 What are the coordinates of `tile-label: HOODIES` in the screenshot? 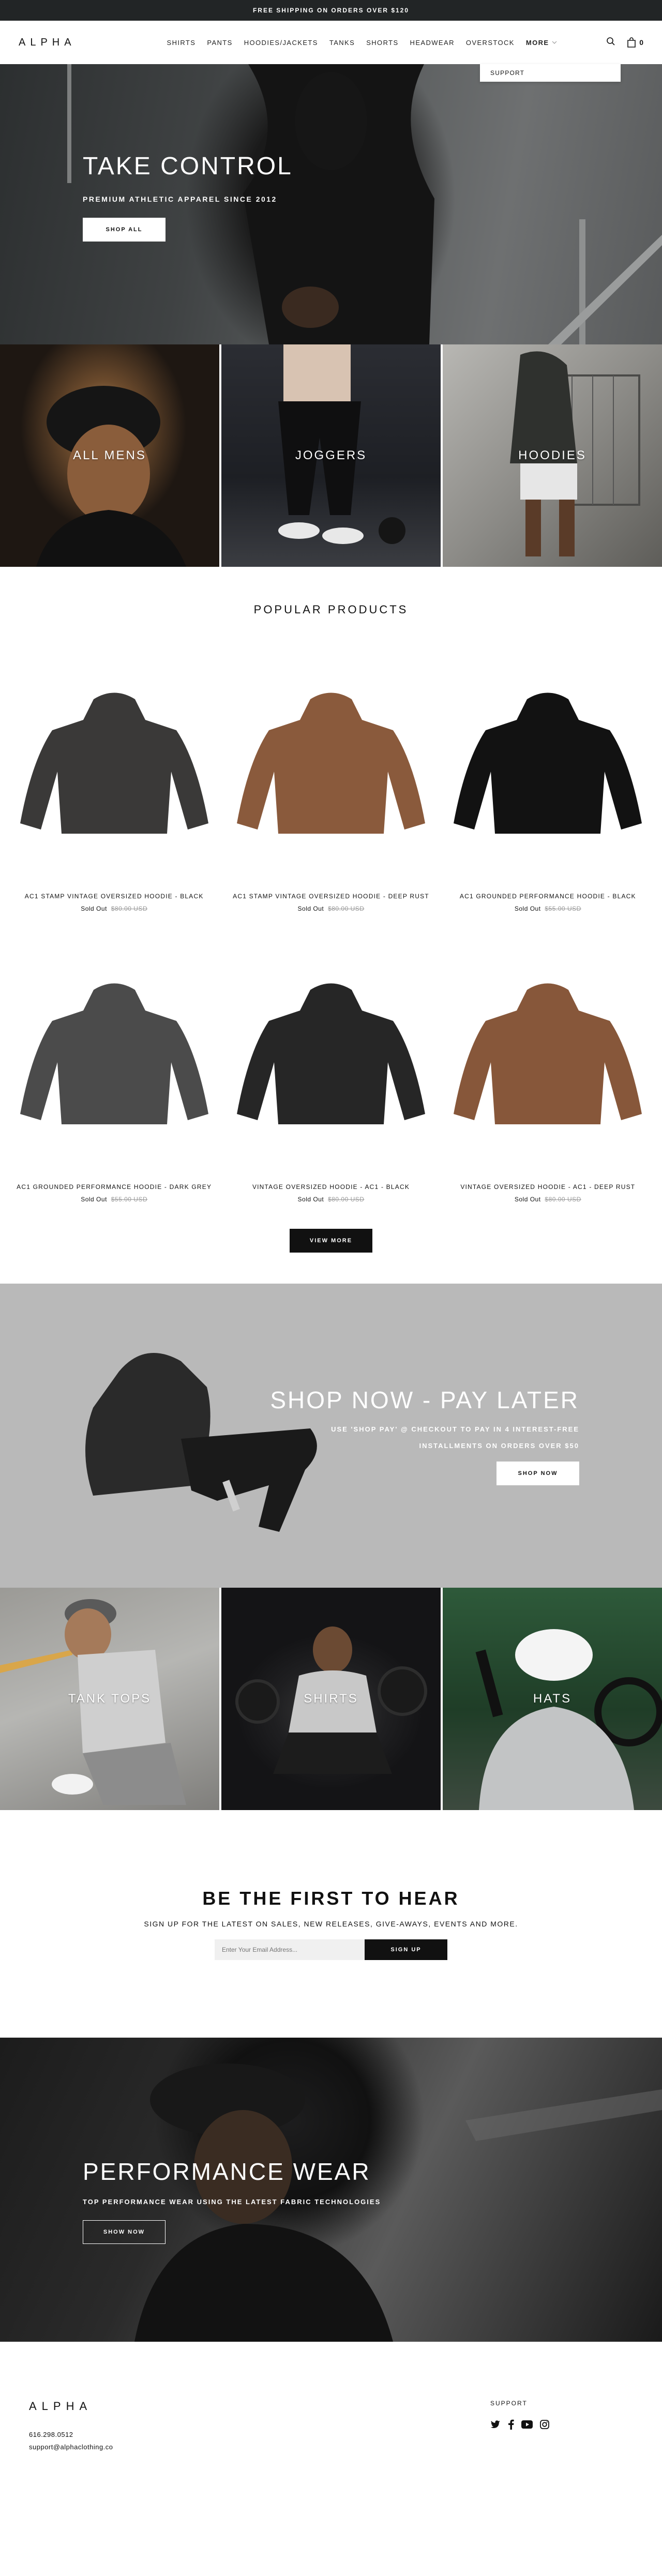 It's located at (552, 455).